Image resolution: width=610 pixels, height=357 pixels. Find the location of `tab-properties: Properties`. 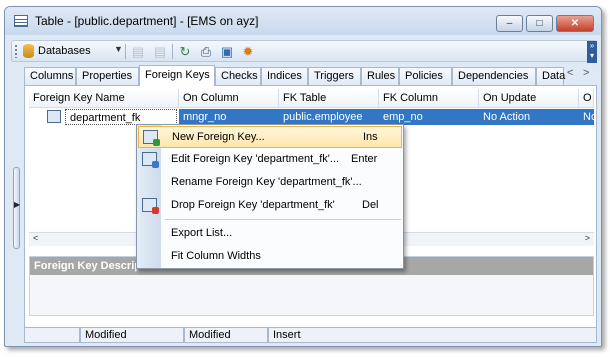

tab-properties: Properties is located at coordinates (107, 76).